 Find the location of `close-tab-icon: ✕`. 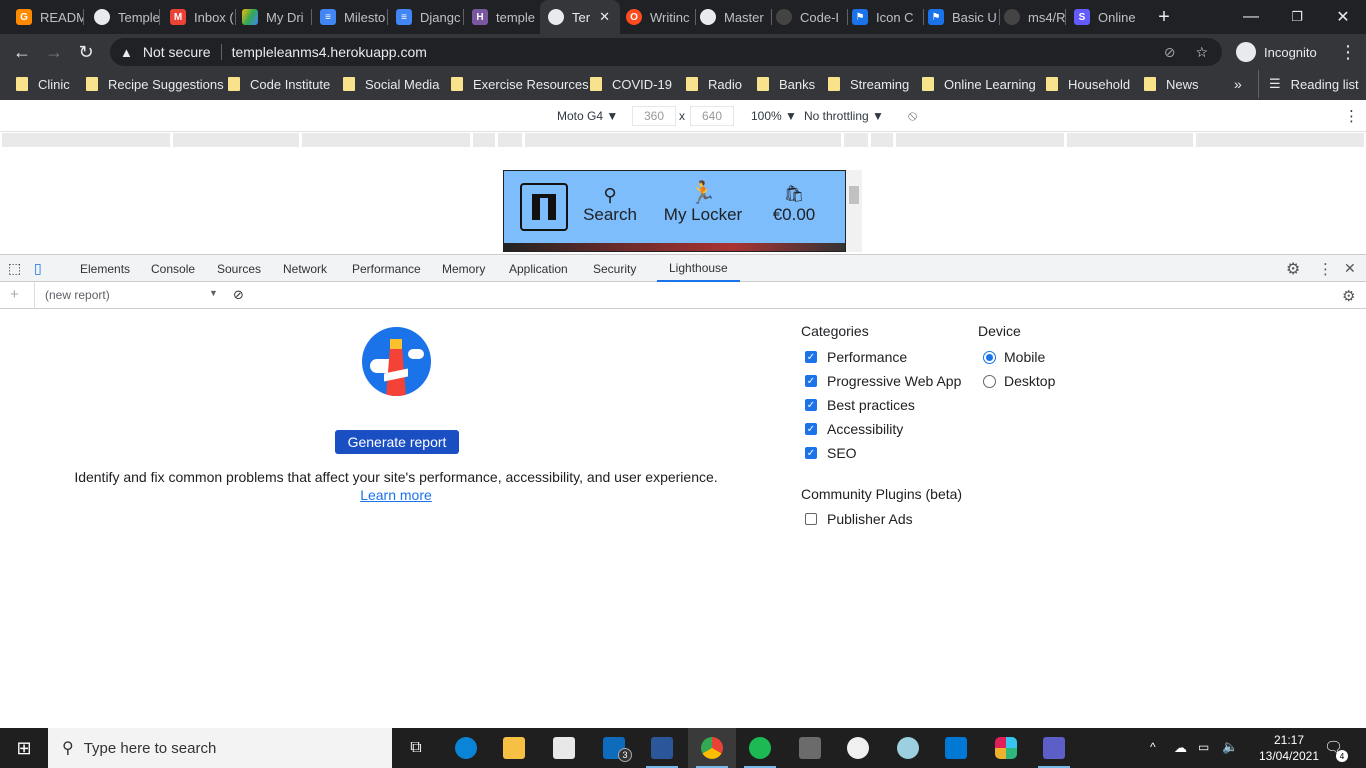

close-tab-icon: ✕ is located at coordinates (604, 17).